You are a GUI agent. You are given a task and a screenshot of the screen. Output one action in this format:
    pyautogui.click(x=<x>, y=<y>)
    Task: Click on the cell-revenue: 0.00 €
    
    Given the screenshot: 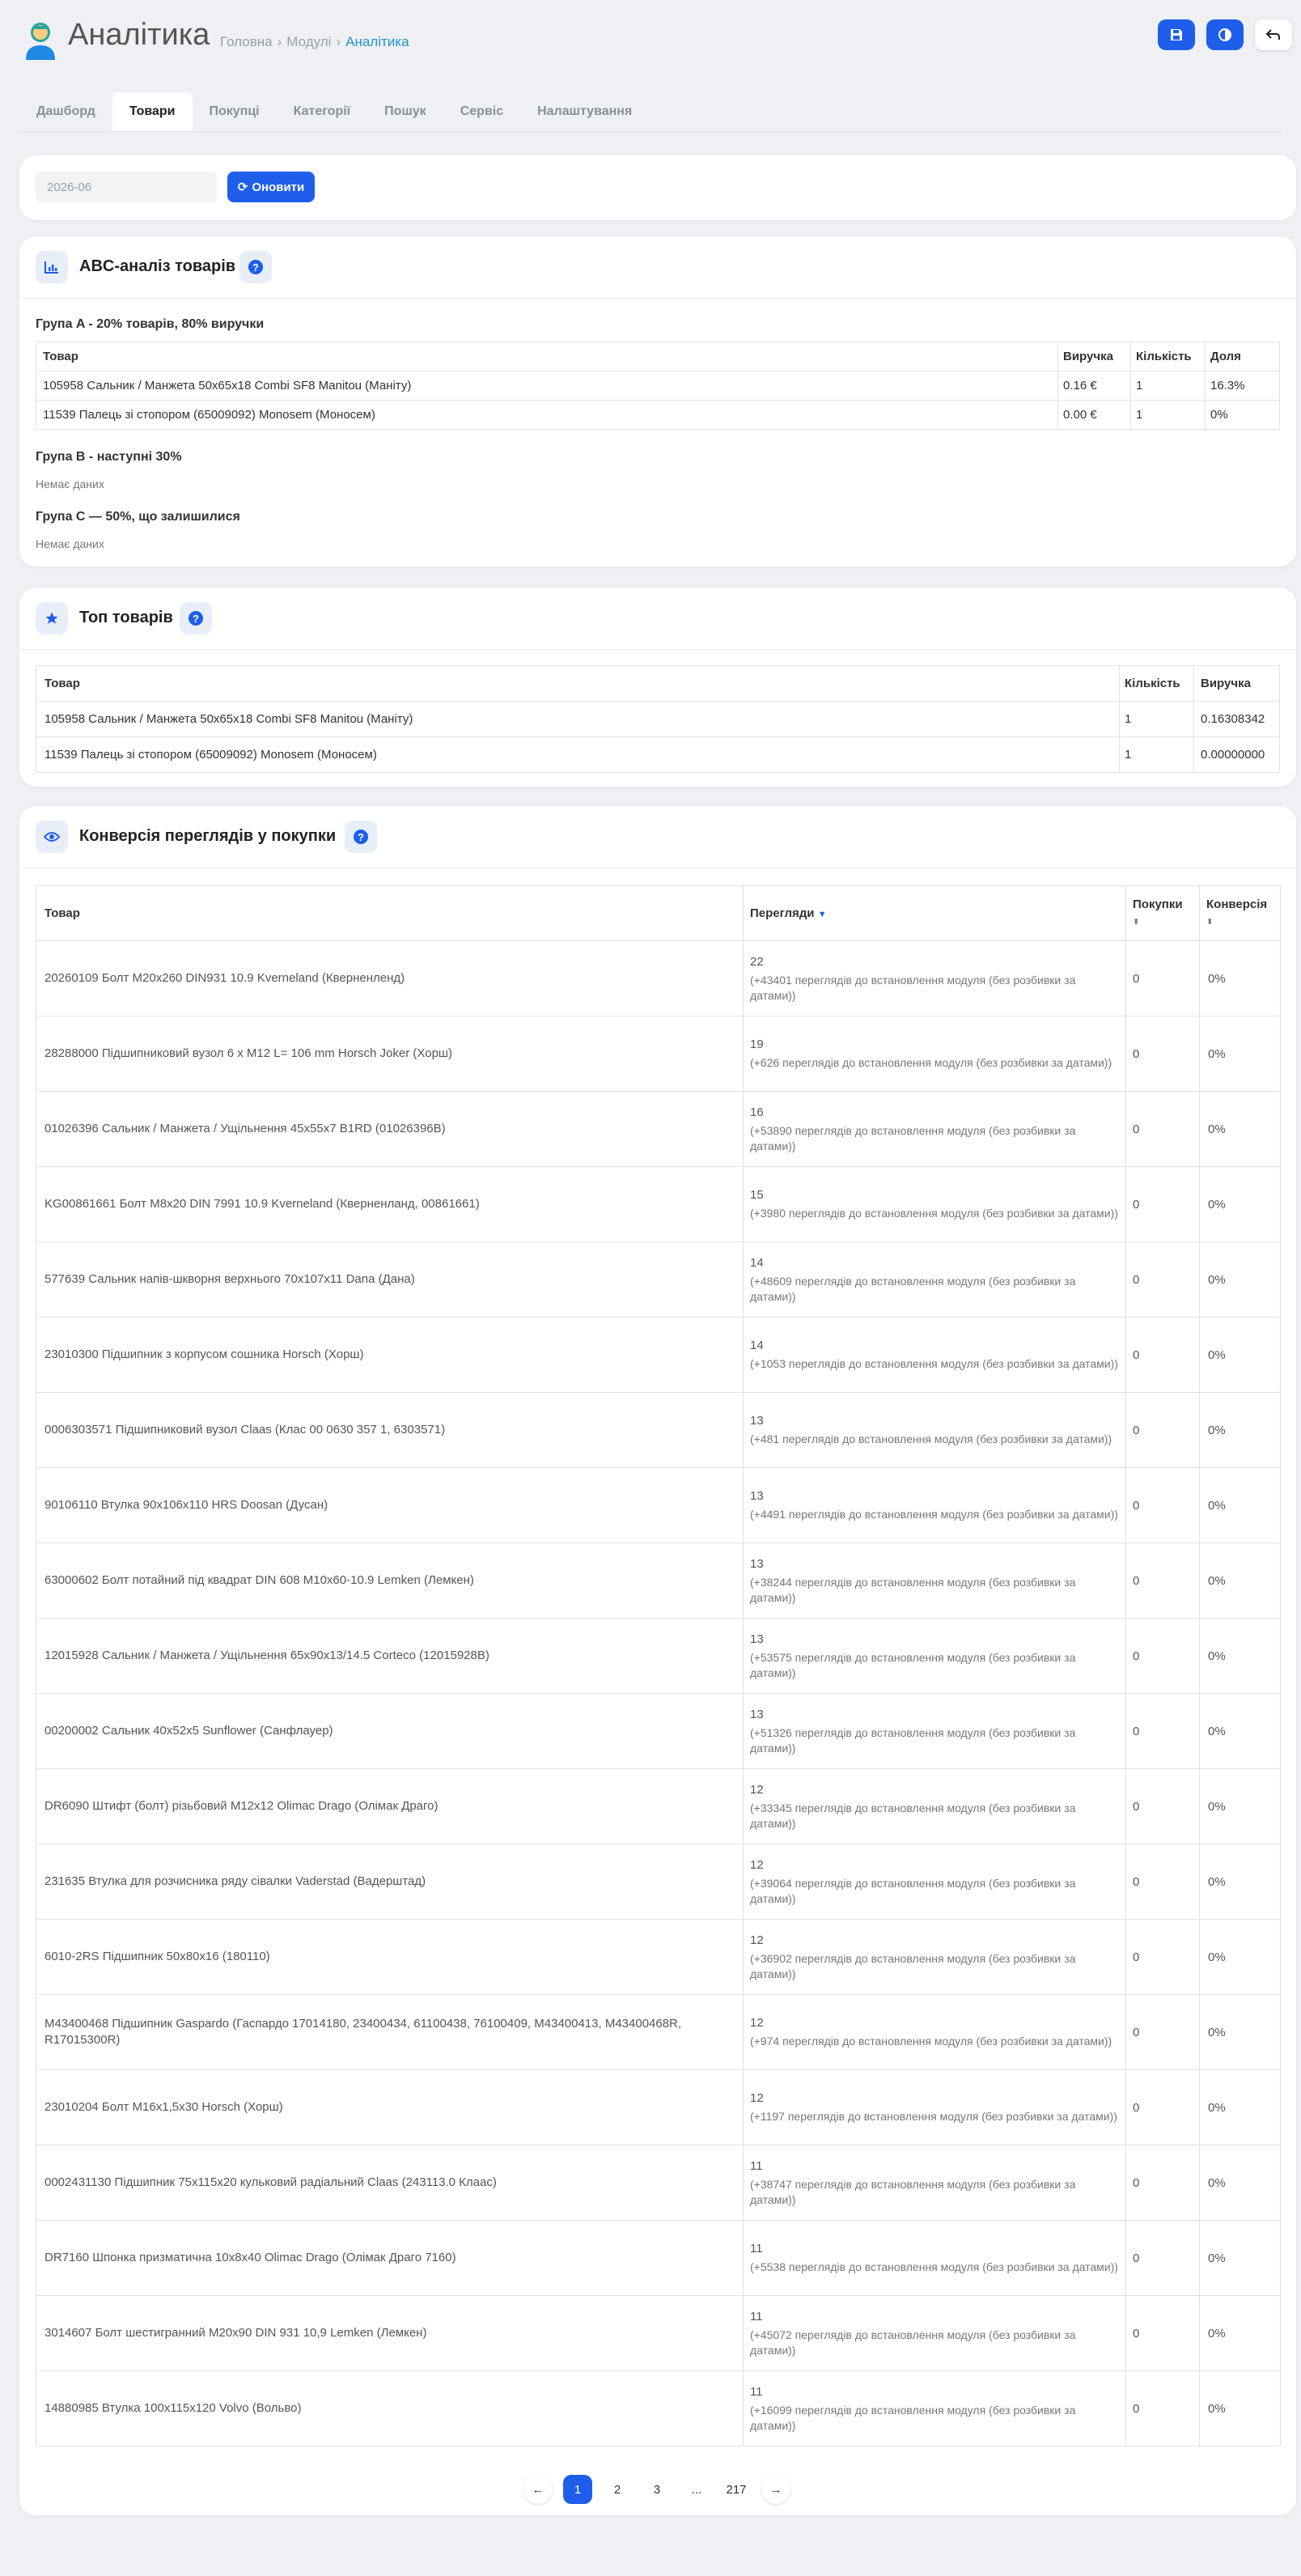 What is the action you would take?
    pyautogui.click(x=1094, y=415)
    